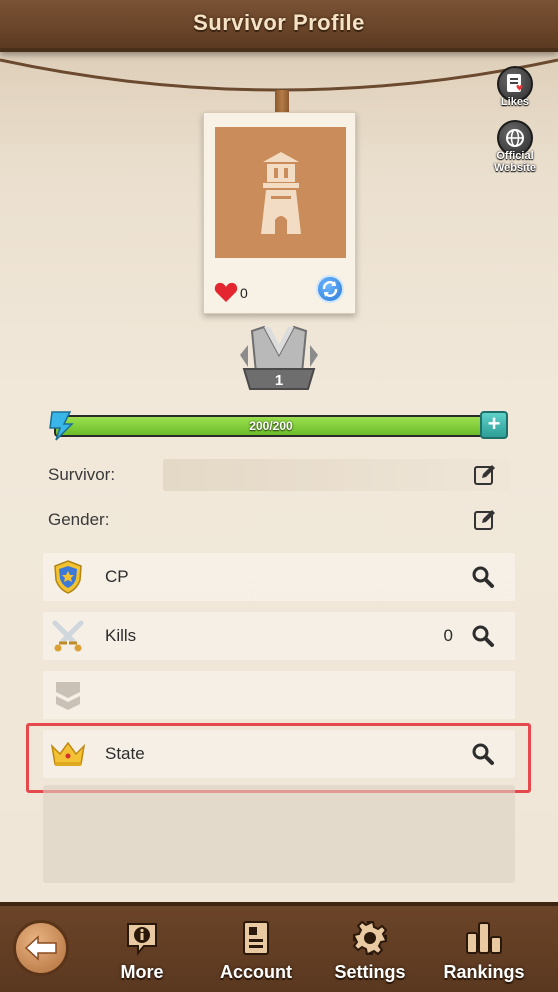 This screenshot has width=558, height=992. Describe the element at coordinates (279, 695) in the screenshot. I see `stat-row-rank` at that location.